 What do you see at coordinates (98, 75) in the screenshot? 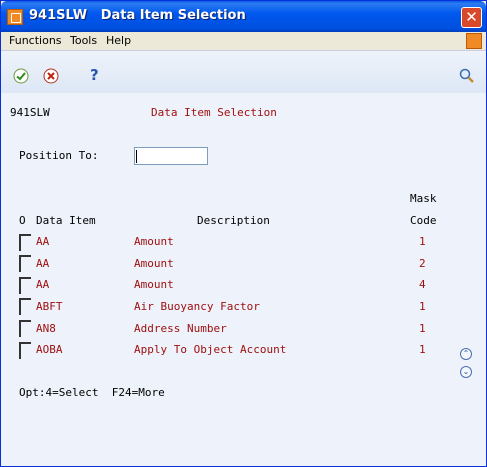
I see `help-icon: ?` at bounding box center [98, 75].